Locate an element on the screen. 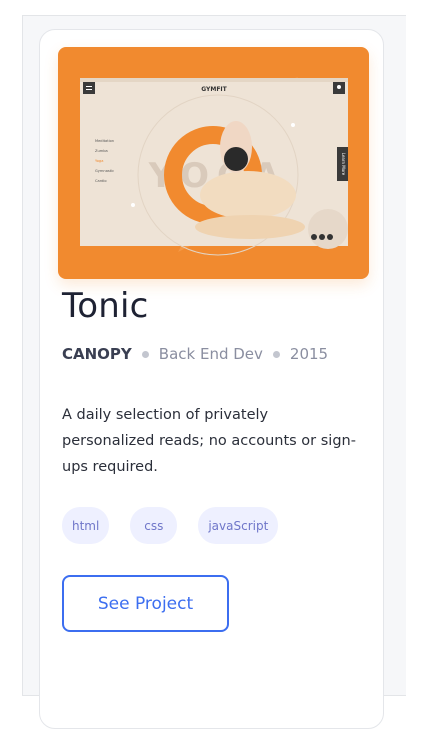 The width and height of the screenshot is (422, 729). project-role: Back End Dev is located at coordinates (210, 354).